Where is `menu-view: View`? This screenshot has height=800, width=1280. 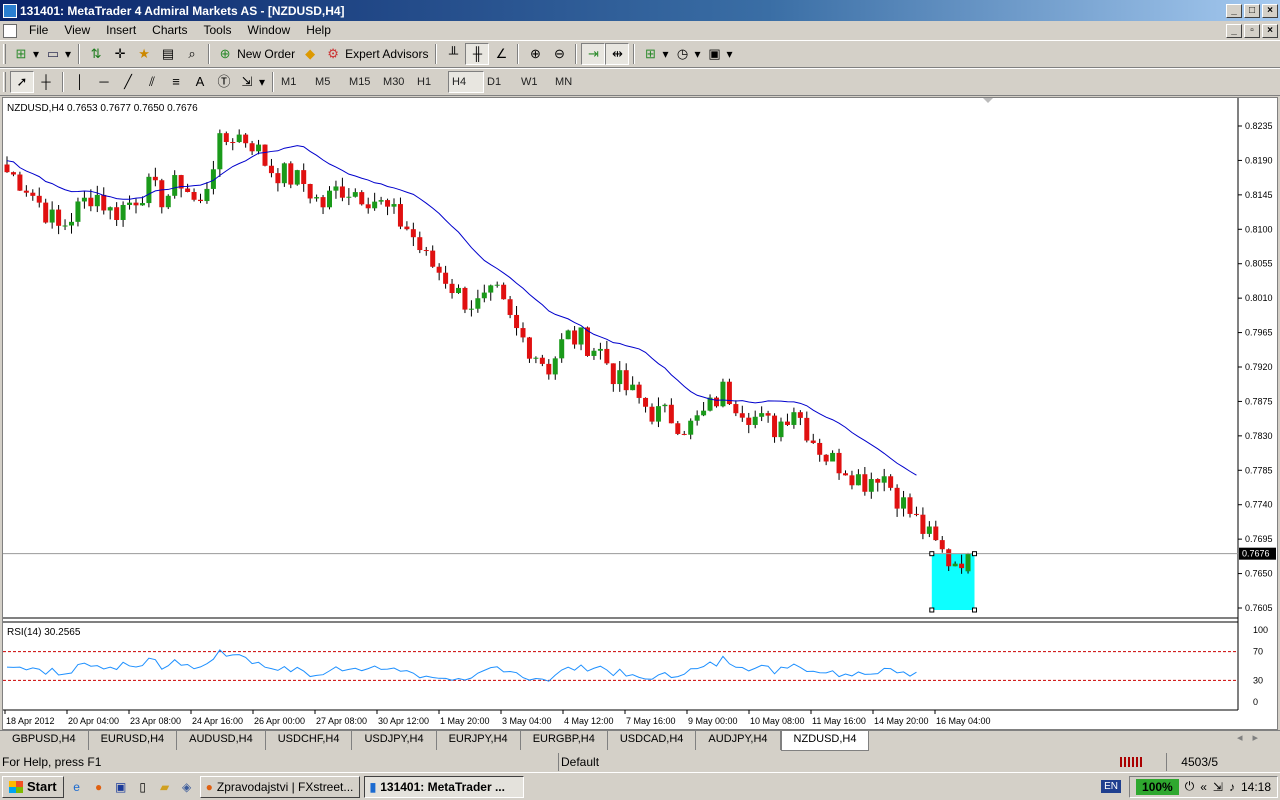
menu-view: View is located at coordinates (77, 30).